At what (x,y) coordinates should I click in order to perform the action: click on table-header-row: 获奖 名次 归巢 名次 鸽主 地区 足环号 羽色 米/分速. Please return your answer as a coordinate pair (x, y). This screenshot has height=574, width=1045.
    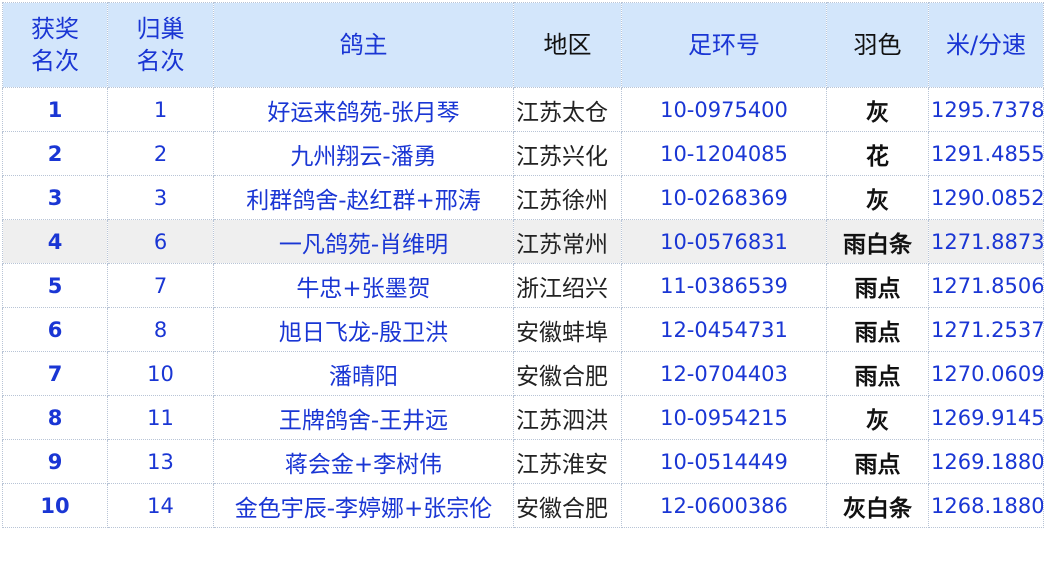
    Looking at the image, I should click on (523, 45).